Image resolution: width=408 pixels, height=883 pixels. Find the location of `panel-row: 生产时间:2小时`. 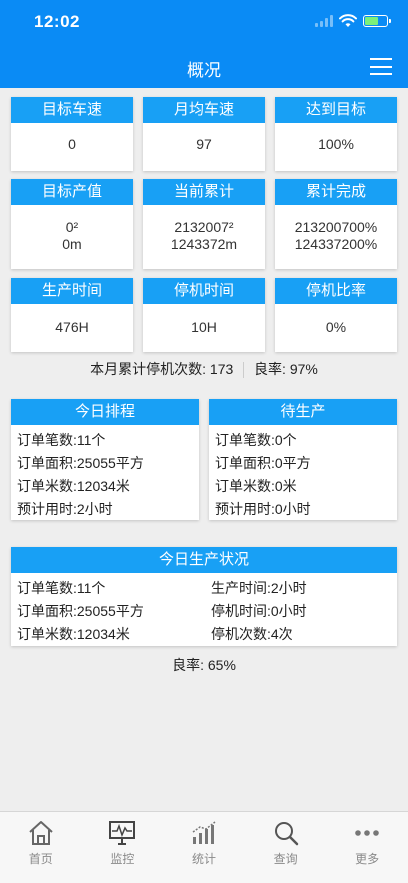

panel-row: 生产时间:2小时 is located at coordinates (259, 588).